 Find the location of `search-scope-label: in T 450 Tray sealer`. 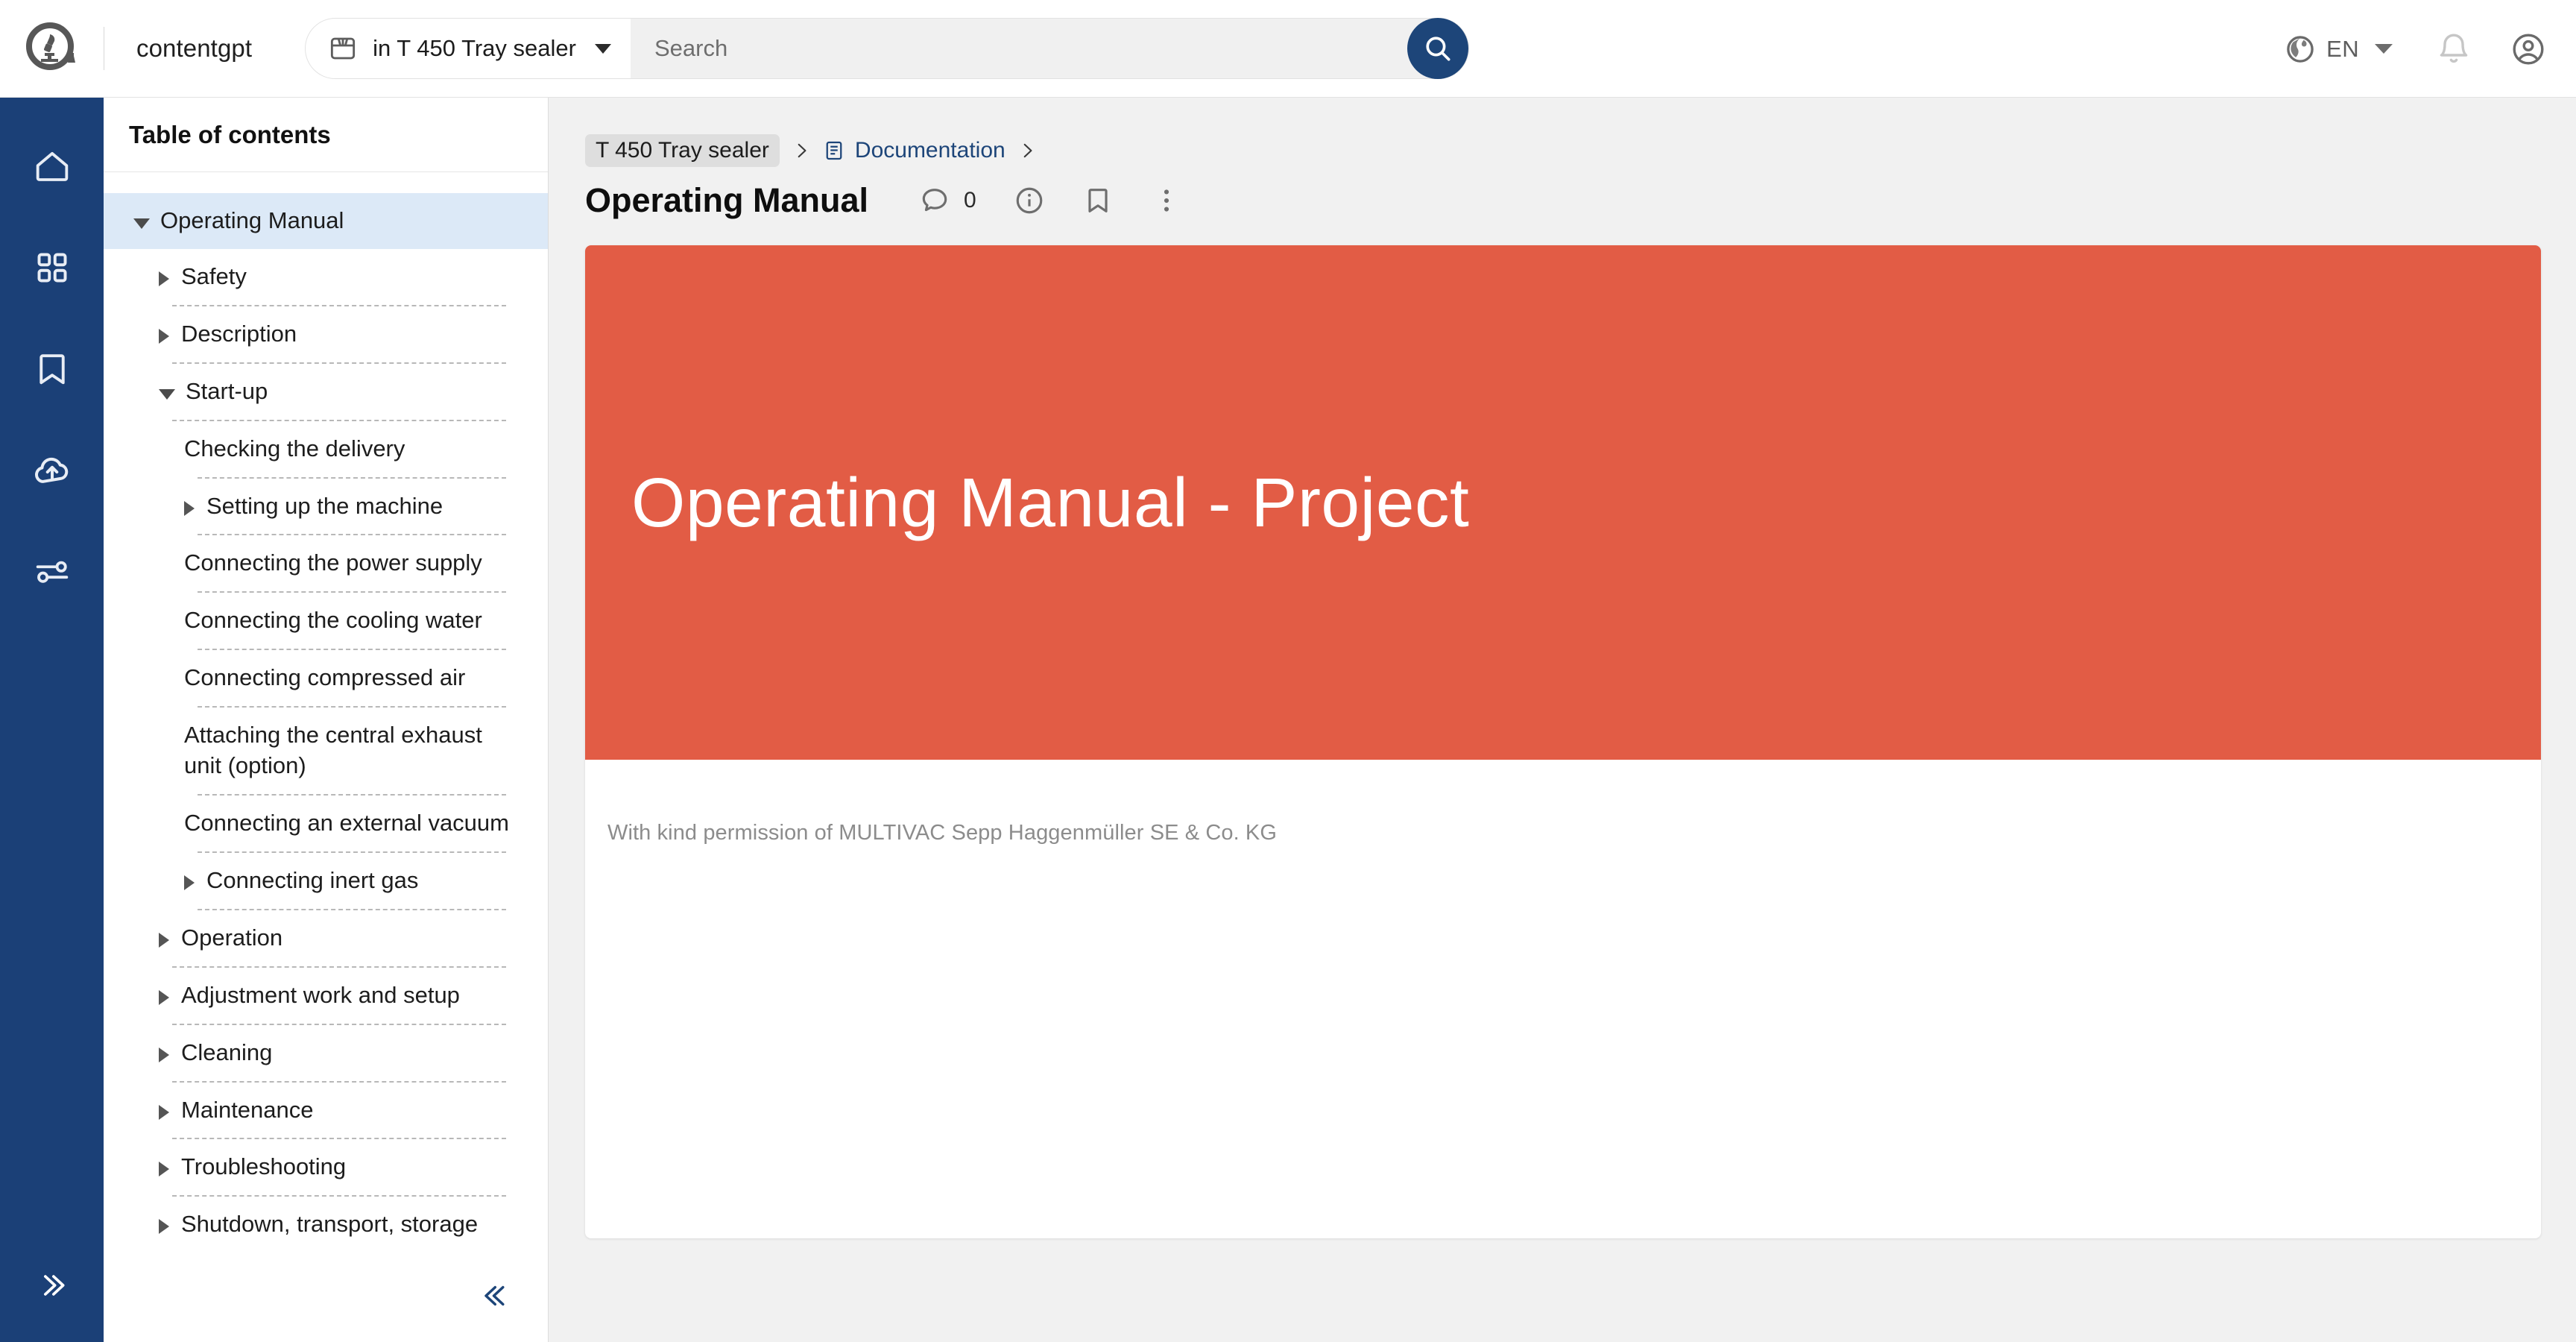

search-scope-label: in T 450 Tray sealer is located at coordinates (474, 48).